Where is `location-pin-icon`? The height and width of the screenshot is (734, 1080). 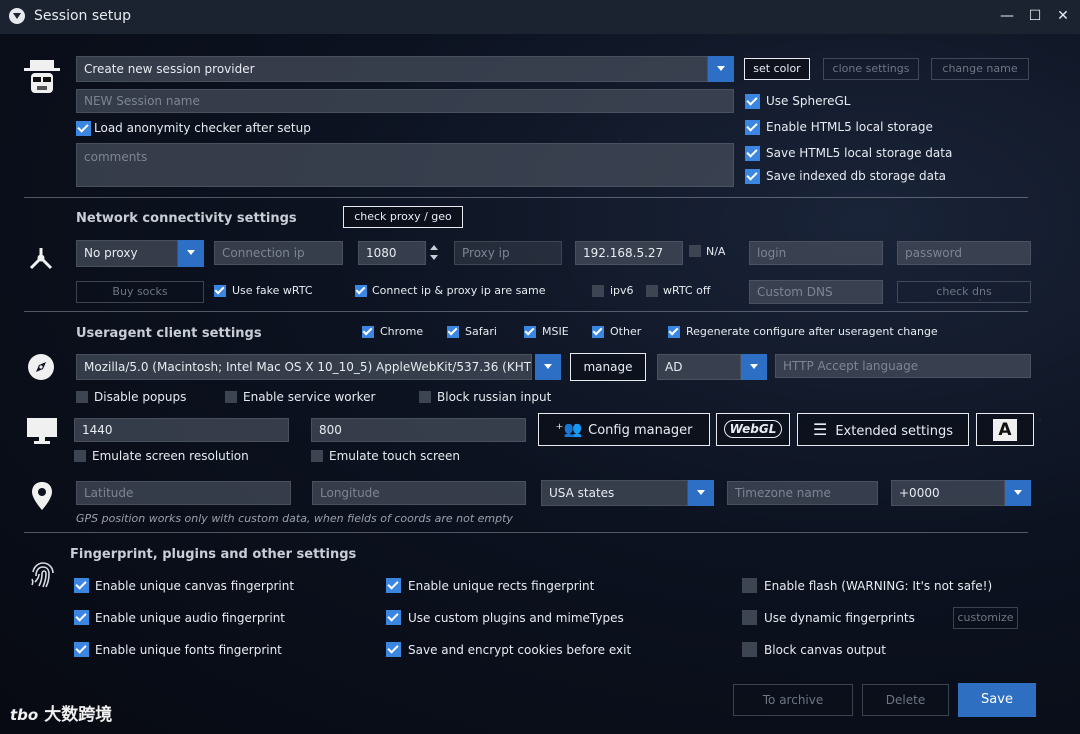 location-pin-icon is located at coordinates (42, 496).